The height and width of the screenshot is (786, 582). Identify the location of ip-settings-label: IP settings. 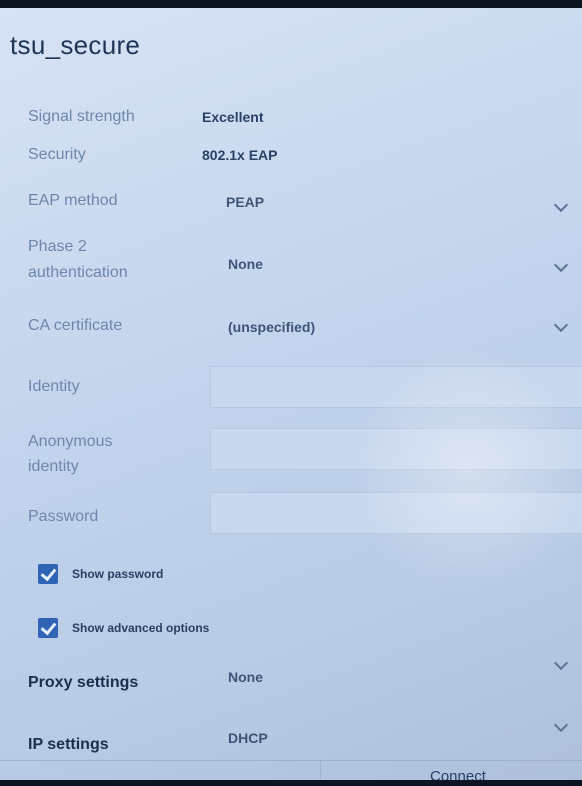
(68, 744).